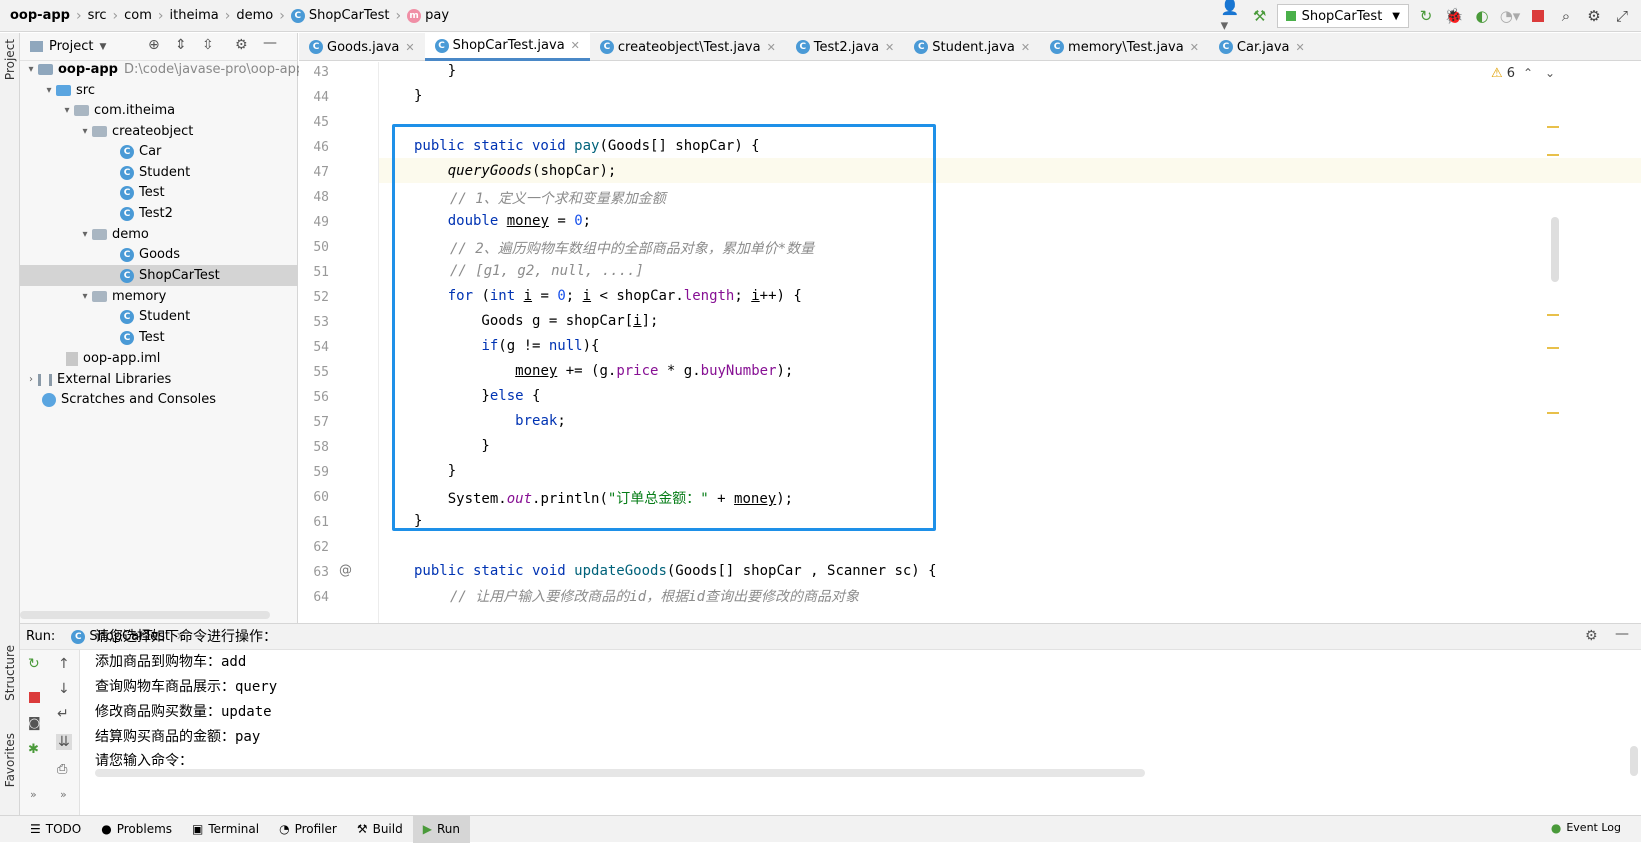  What do you see at coordinates (31, 379) in the screenshot?
I see `chevron-right-icon: ›` at bounding box center [31, 379].